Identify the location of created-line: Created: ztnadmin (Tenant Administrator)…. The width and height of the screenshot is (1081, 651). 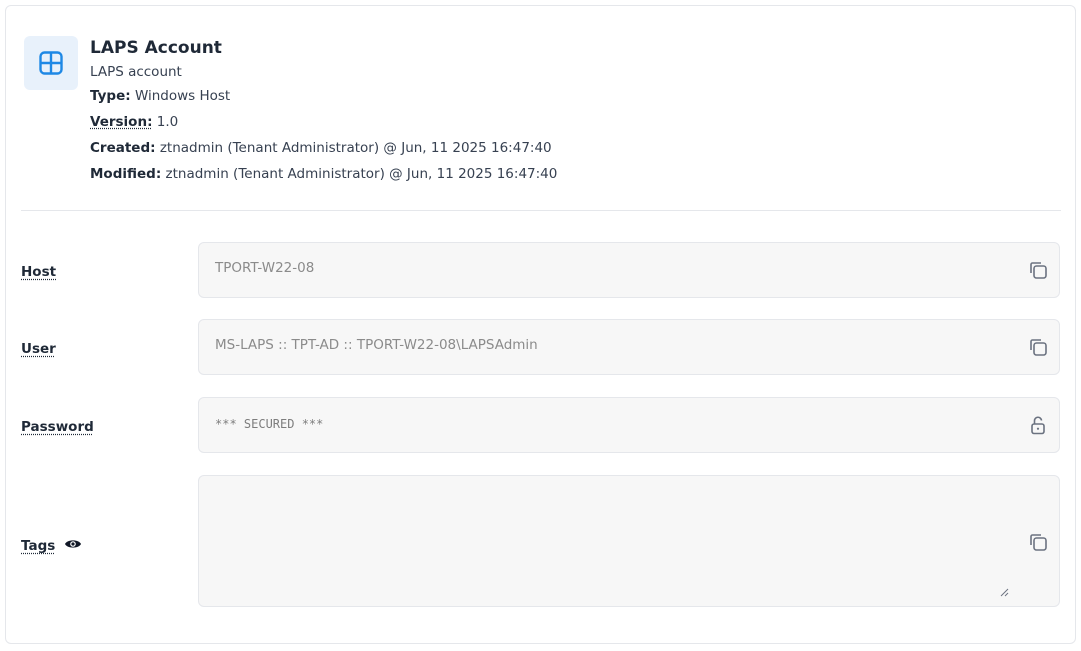
(440, 148).